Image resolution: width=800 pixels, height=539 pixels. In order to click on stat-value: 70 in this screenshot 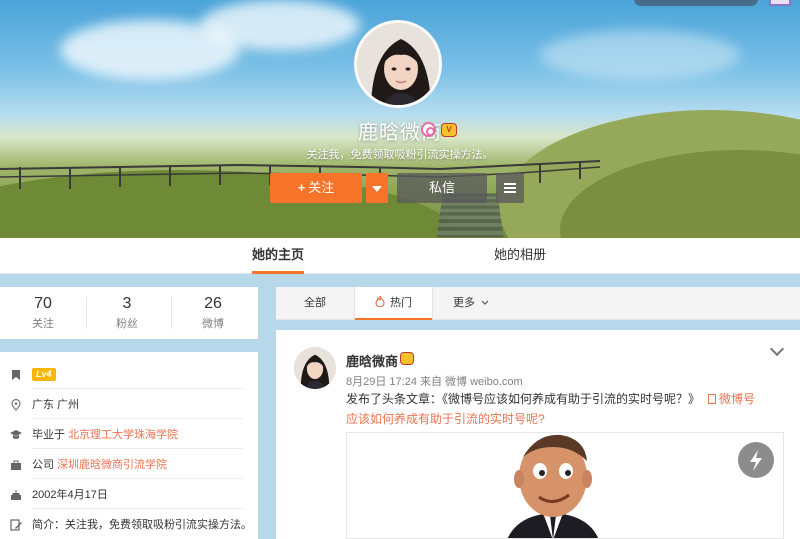, I will do `click(43, 303)`.